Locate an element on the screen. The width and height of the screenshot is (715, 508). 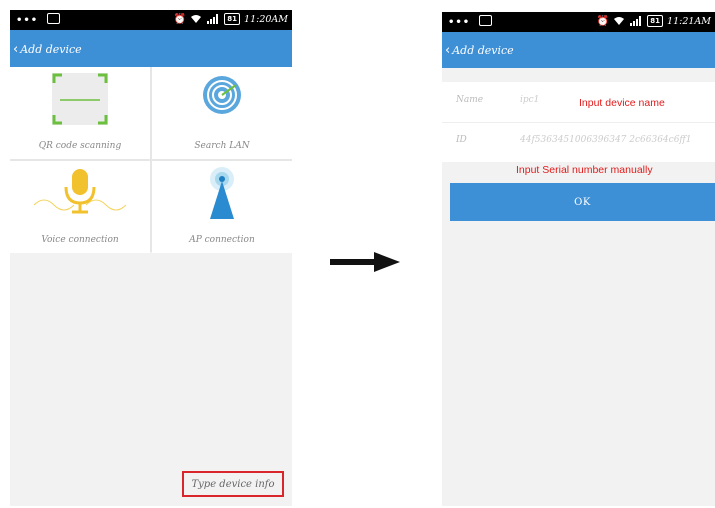
id-label: ID is located at coordinates (461, 140).